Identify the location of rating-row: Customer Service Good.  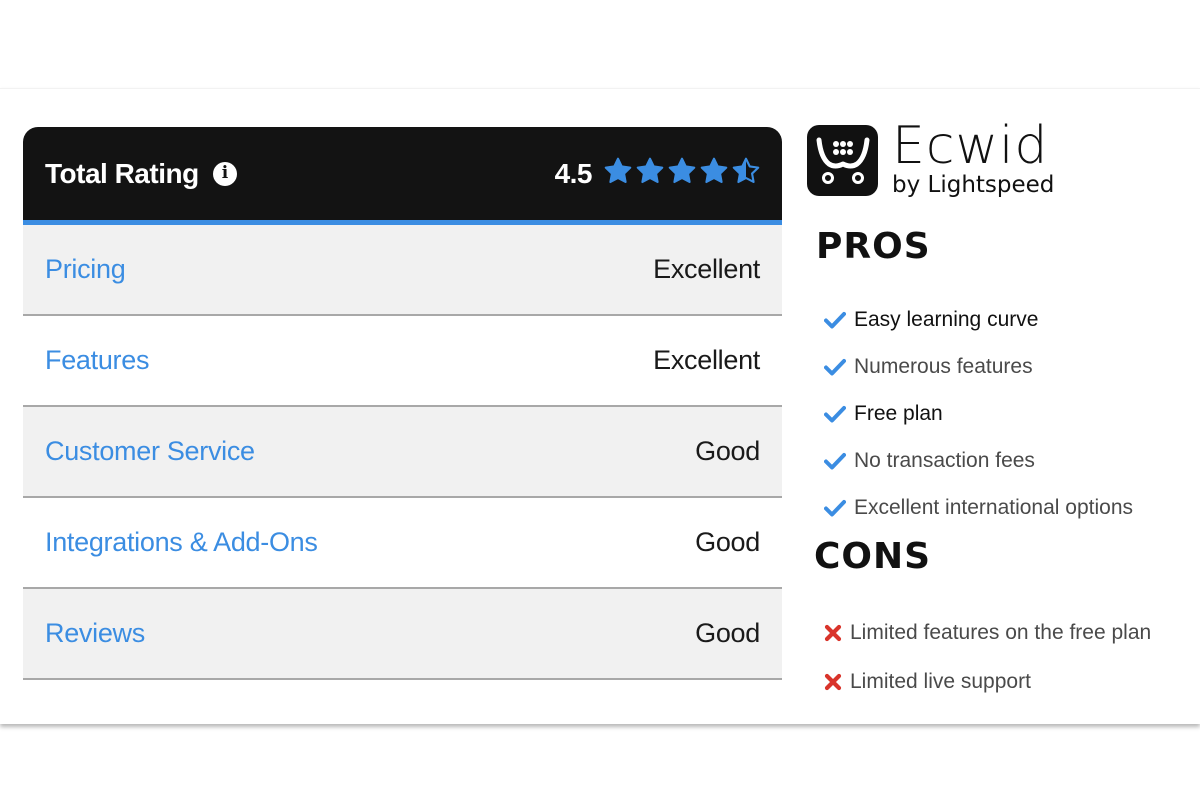
(402, 452).